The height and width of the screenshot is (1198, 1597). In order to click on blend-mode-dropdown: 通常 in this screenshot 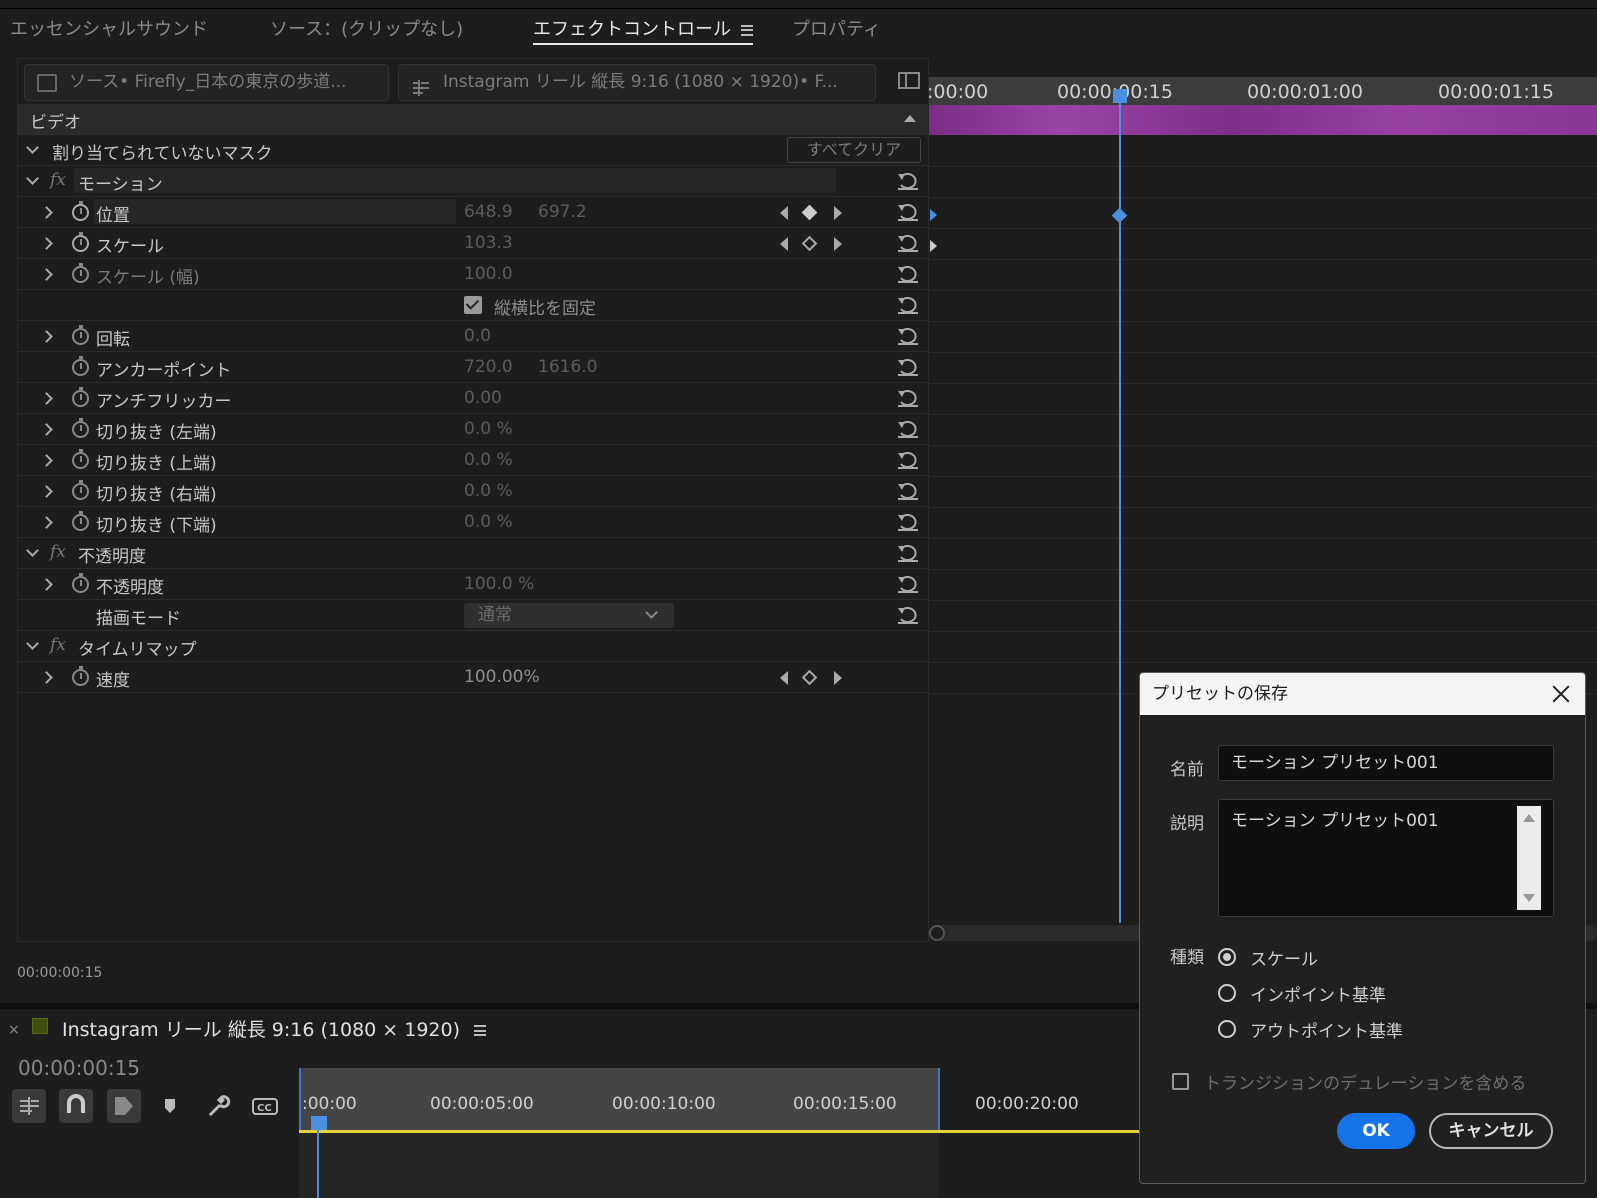, I will do `click(569, 615)`.